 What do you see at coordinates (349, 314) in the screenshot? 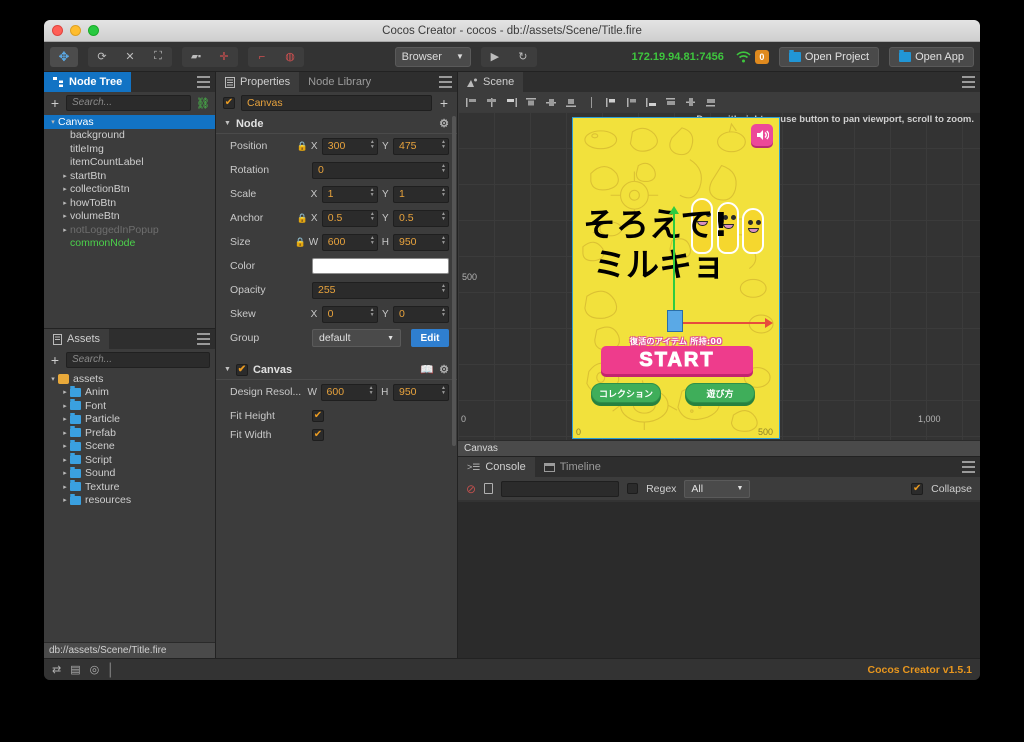
I see `skew-x-input: 0 ▲ ▼` at bounding box center [349, 314].